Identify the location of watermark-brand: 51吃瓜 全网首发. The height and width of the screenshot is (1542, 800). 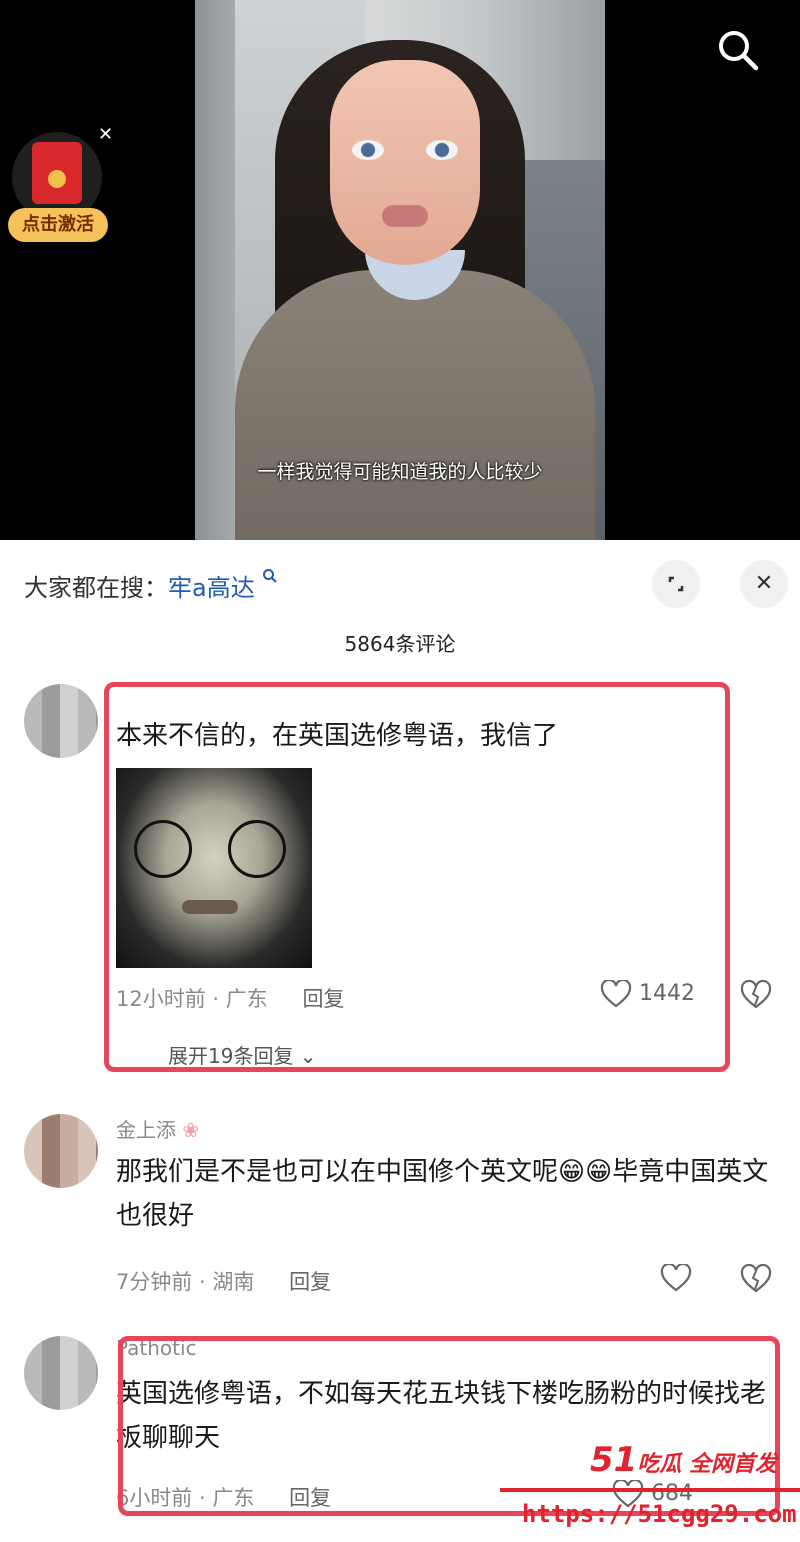
(683, 1460).